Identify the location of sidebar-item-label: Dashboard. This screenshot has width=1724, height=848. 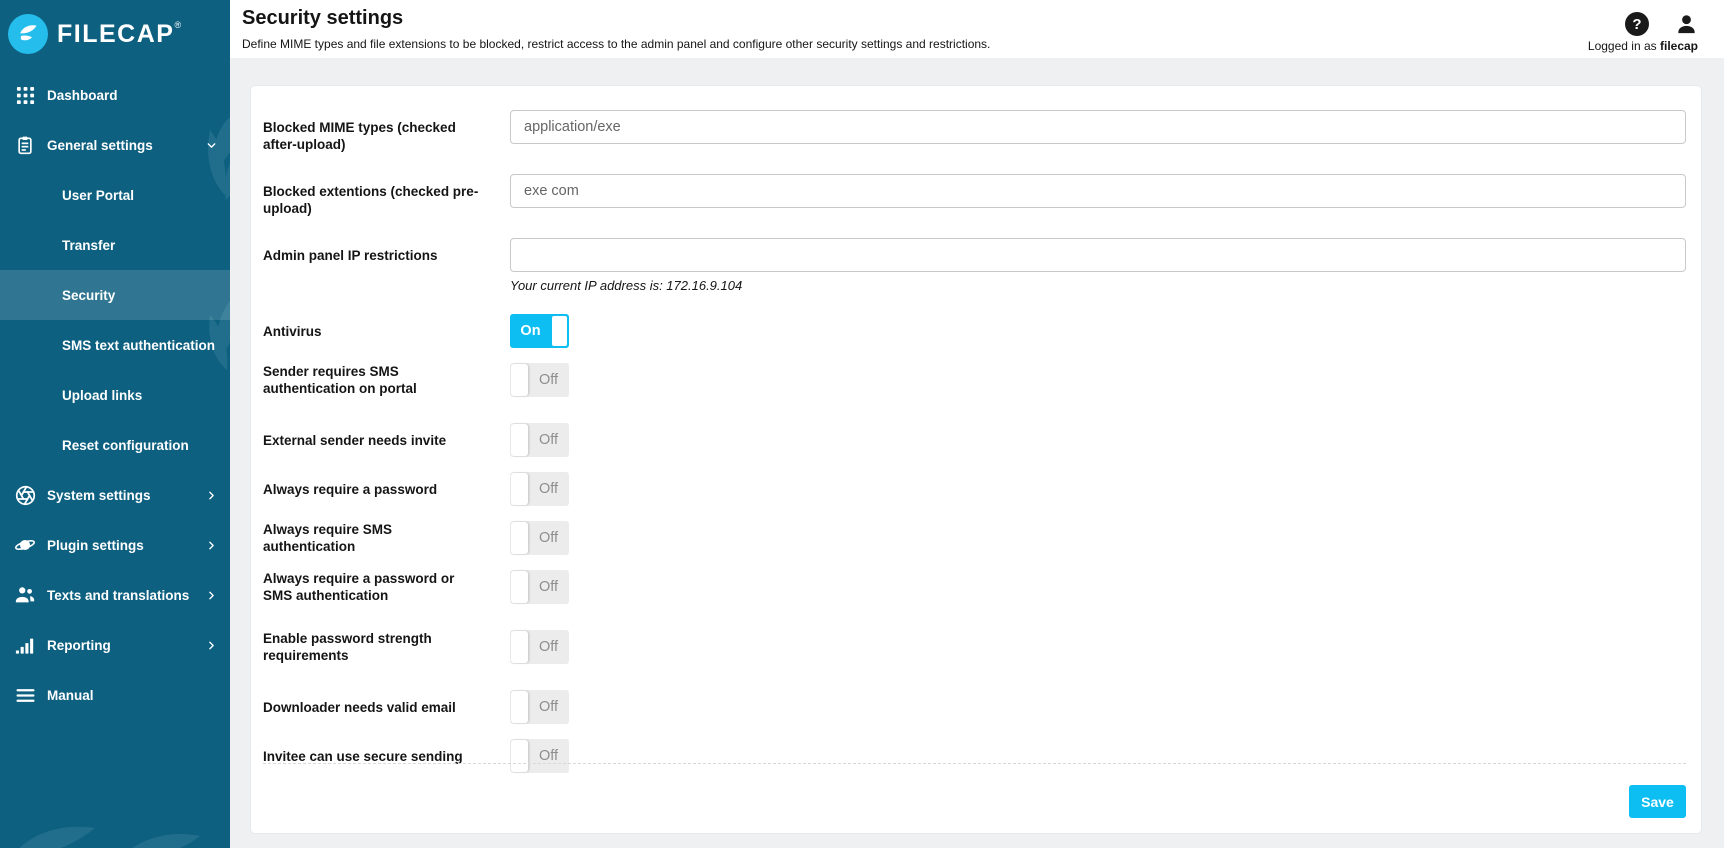
(82, 95).